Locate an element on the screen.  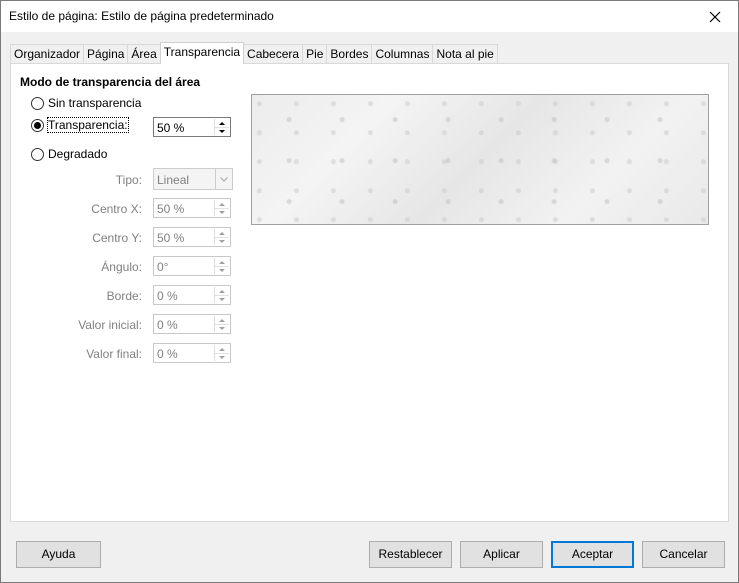
tab-pagina: Página is located at coordinates (106, 54).